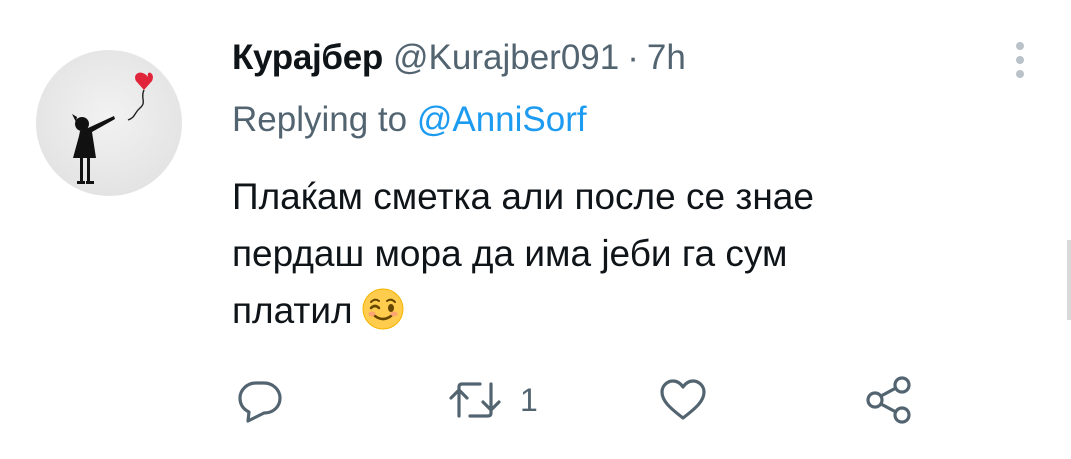 The image size is (1071, 459). I want to click on share-button, so click(889, 400).